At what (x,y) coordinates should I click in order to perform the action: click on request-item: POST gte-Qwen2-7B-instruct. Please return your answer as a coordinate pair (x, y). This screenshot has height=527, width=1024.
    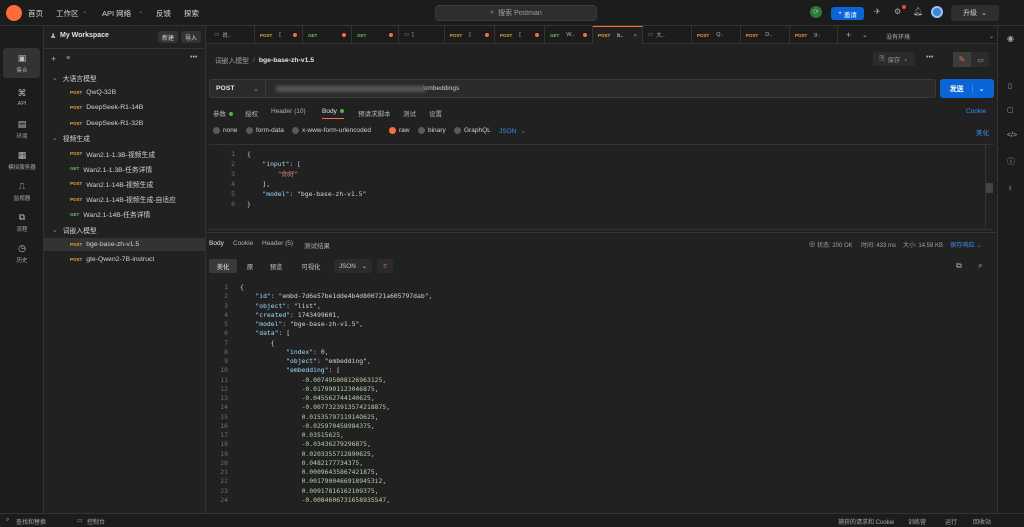
    Looking at the image, I should click on (125, 259).